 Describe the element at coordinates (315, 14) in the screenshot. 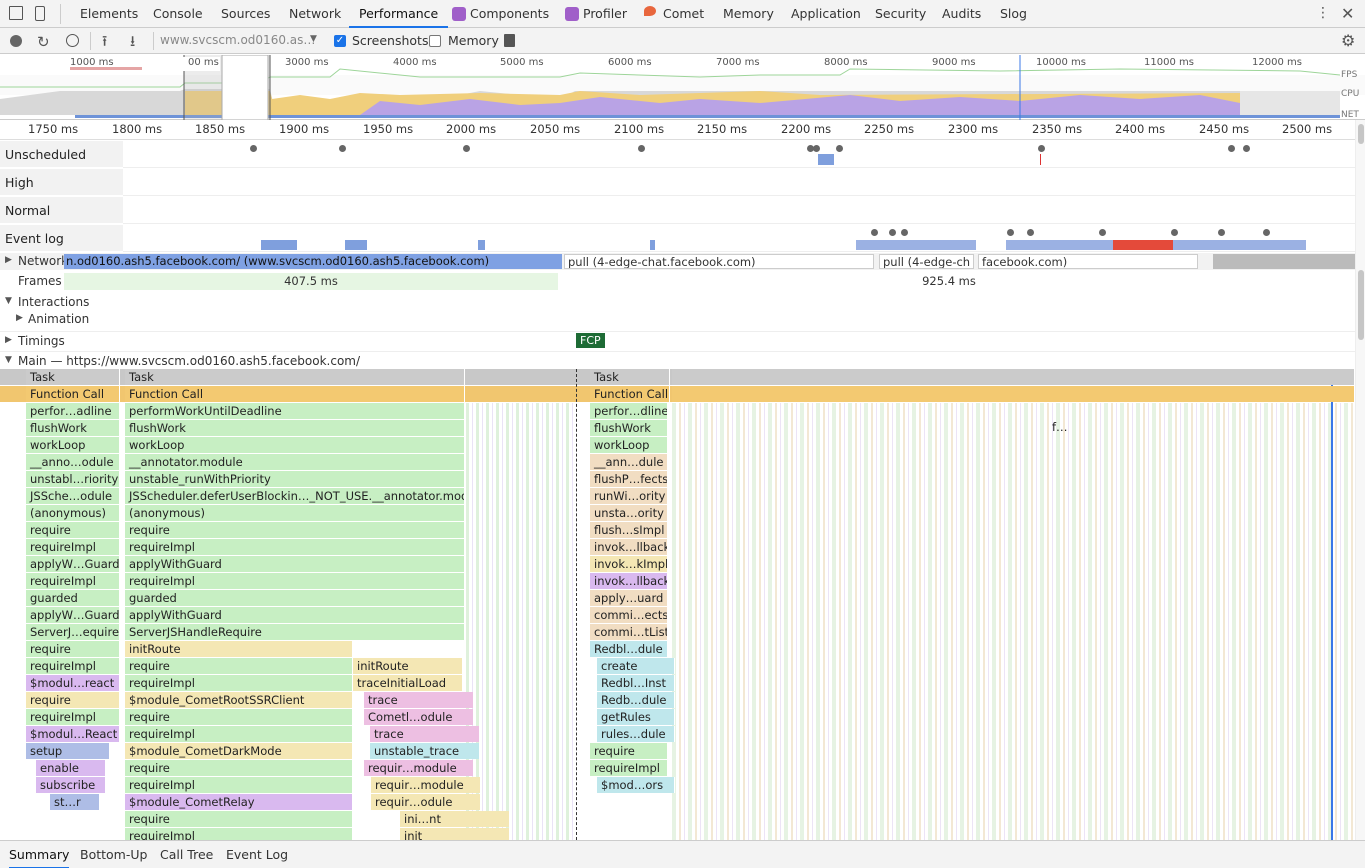

I see `tab-network: Network` at that location.